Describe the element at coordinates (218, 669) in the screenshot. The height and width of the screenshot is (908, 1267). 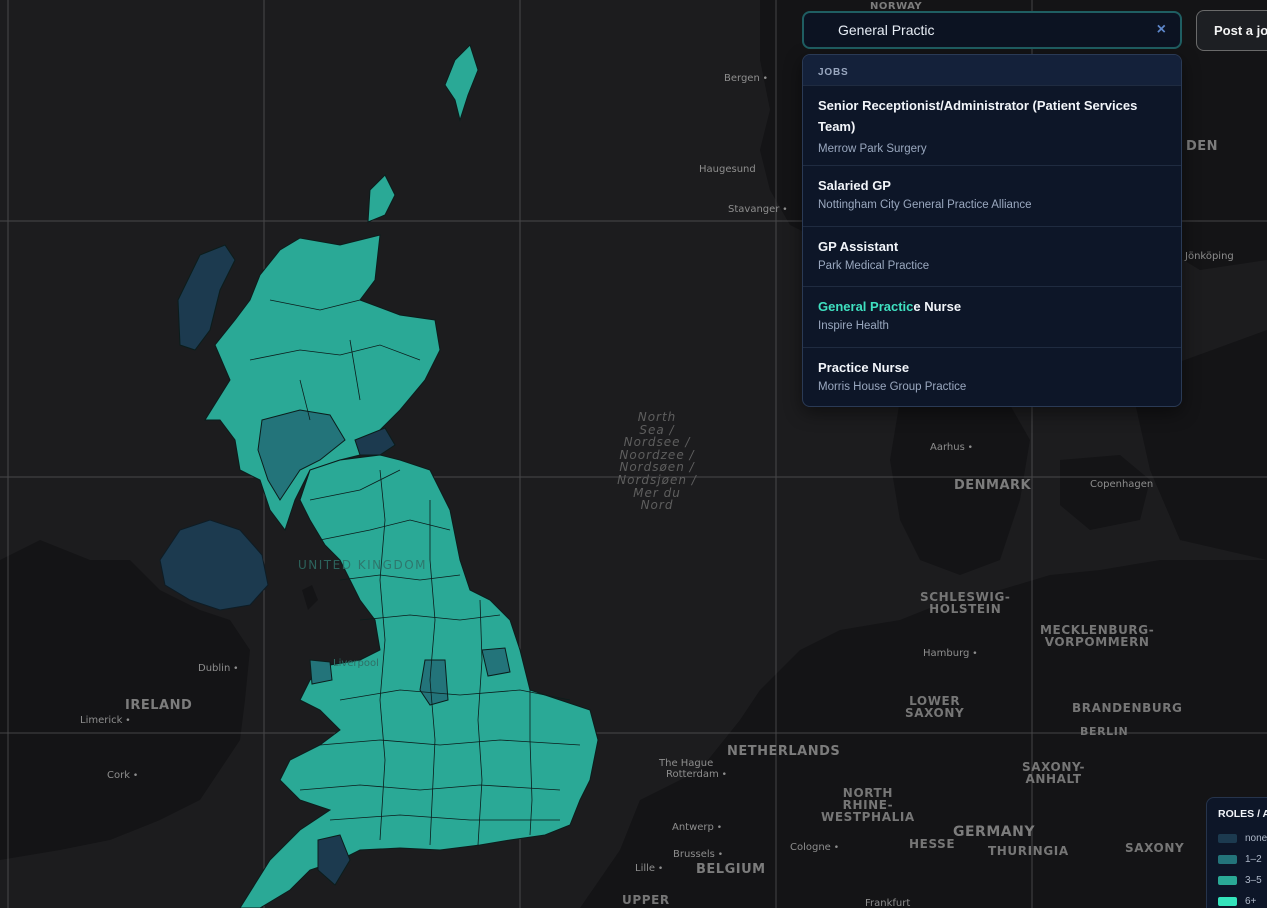
I see `label-dublin: Dublin` at that location.